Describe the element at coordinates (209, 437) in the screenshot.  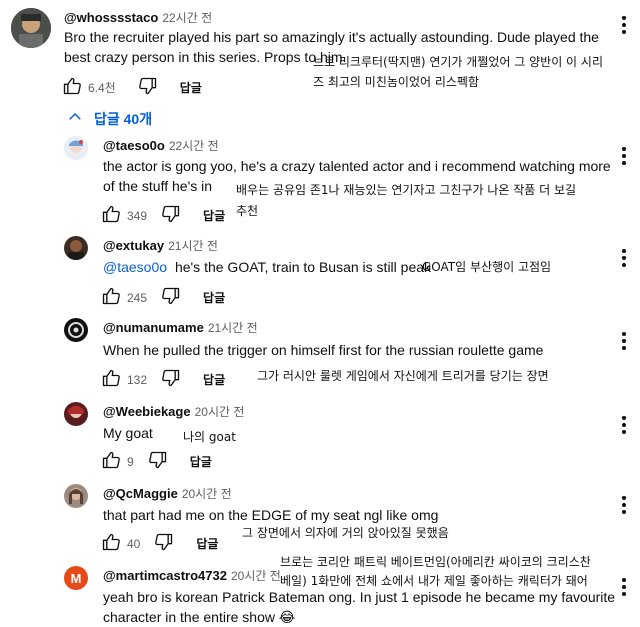
I see `translation-note: 나의 goat` at that location.